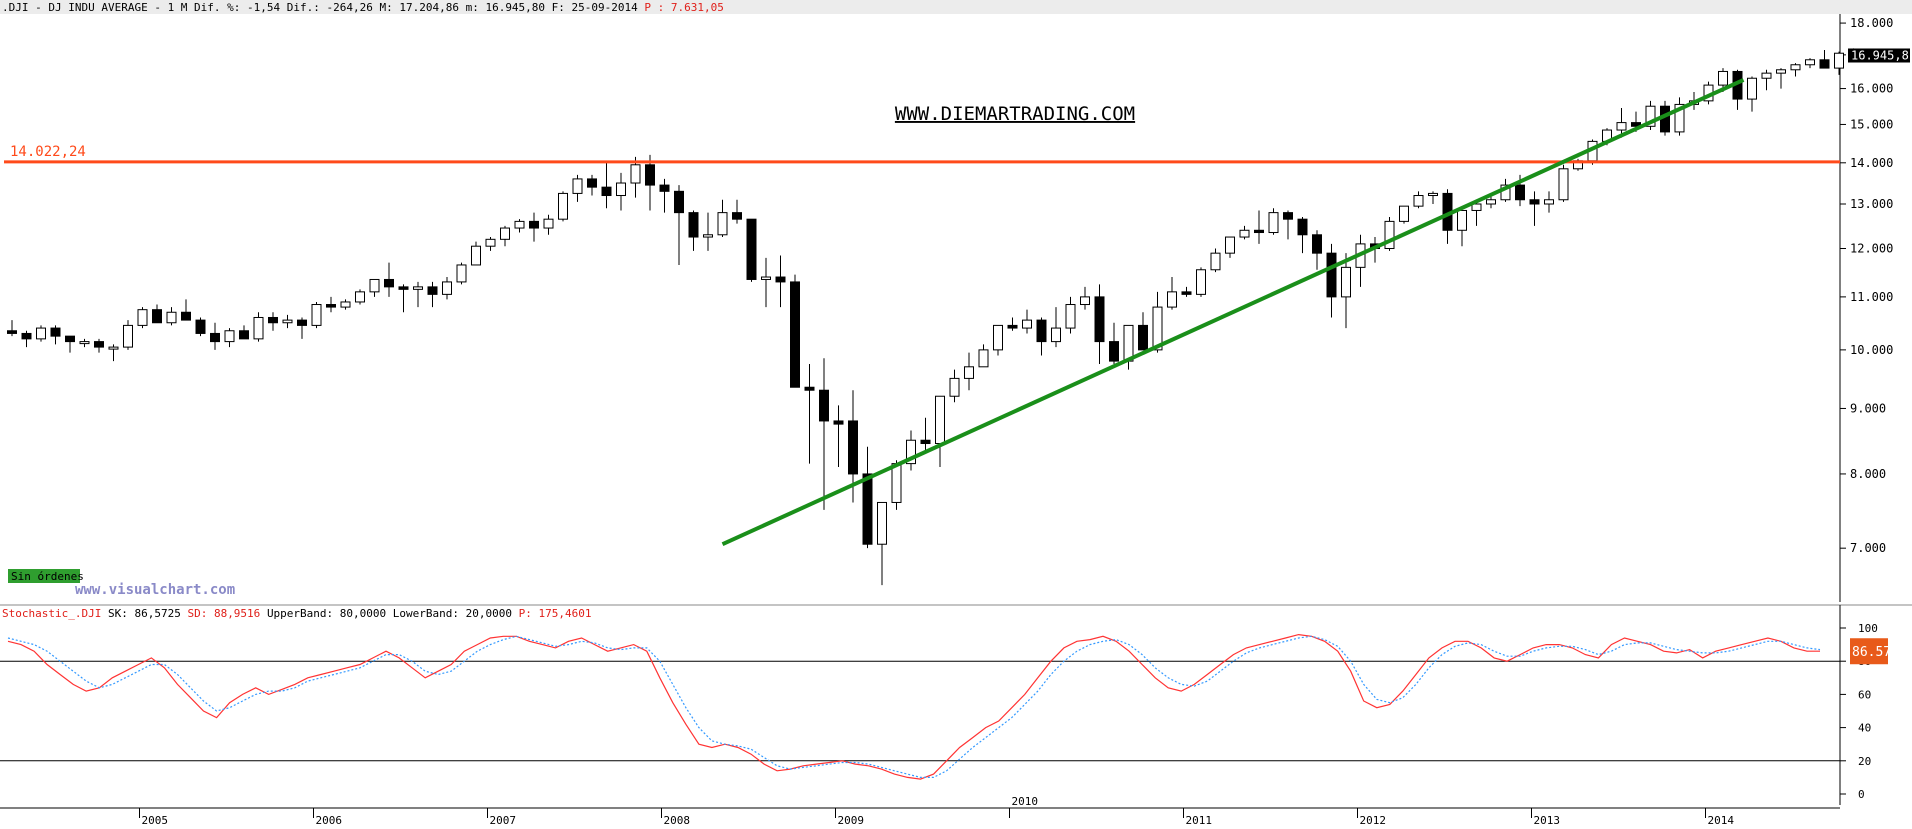 This screenshot has width=1912, height=829. What do you see at coordinates (1871, 297) in the screenshot?
I see `price-tick-label: 11.000` at bounding box center [1871, 297].